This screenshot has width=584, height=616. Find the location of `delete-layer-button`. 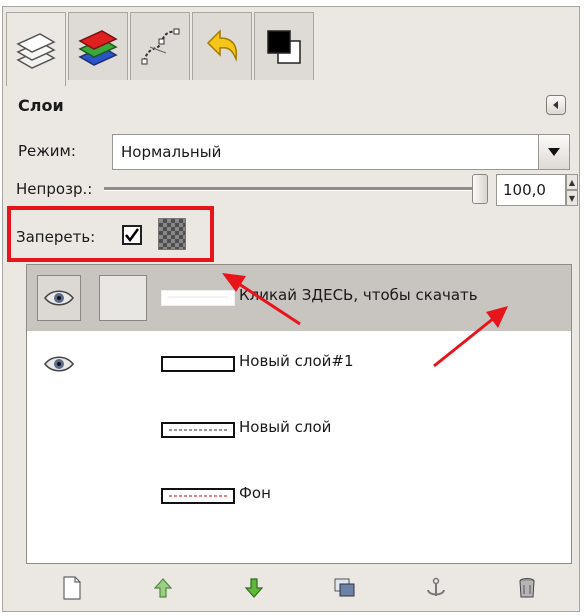

delete-layer-button is located at coordinates (527, 588).